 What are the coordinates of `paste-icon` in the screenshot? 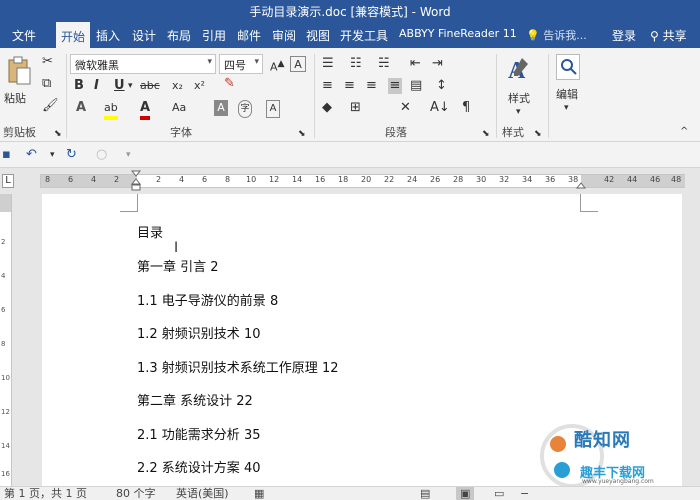 It's located at (19, 71).